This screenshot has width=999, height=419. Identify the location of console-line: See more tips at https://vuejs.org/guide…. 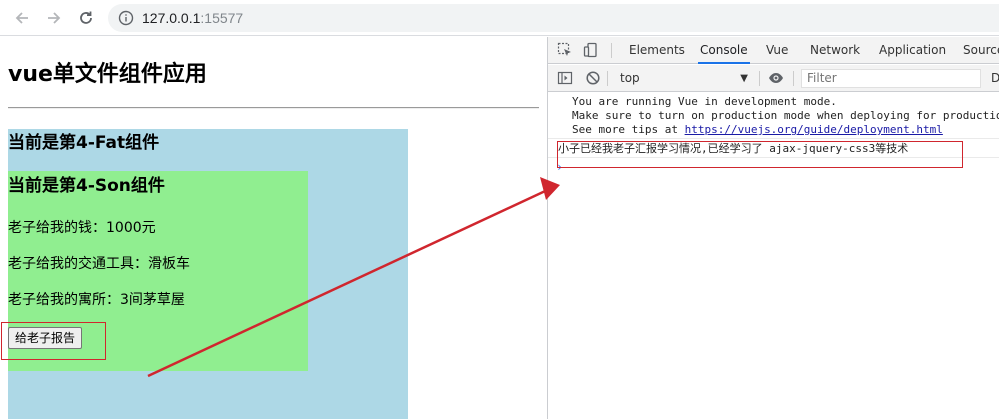
(785, 130).